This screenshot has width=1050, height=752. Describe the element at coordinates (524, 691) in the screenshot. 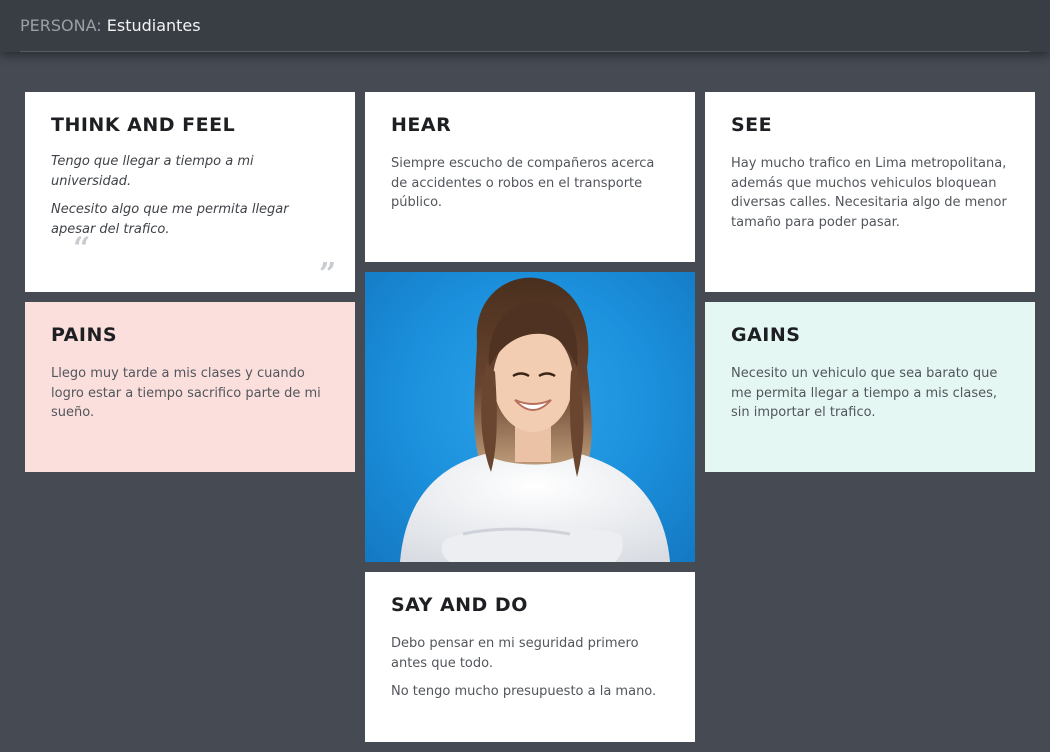

I see `say-and-do-line-2: No tengo mucho presupuesto a la mano.` at that location.